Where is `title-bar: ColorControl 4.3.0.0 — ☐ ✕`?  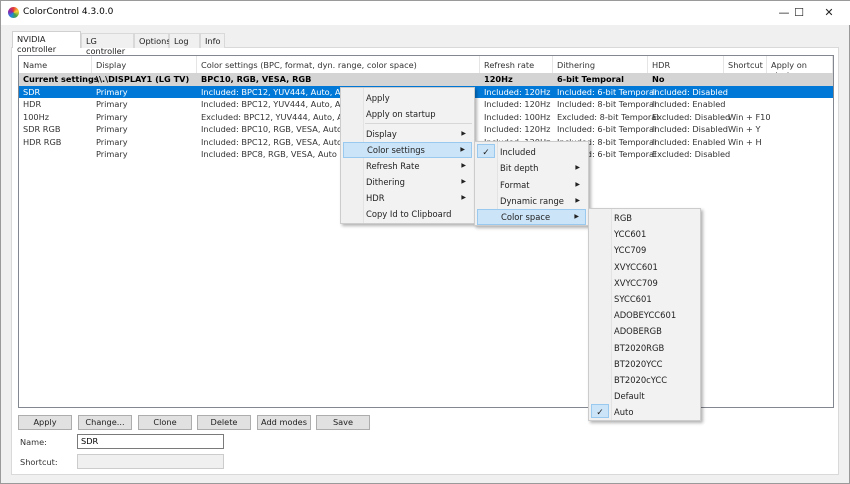 title-bar: ColorControl 4.3.0.0 — ☐ ✕ is located at coordinates (425, 13).